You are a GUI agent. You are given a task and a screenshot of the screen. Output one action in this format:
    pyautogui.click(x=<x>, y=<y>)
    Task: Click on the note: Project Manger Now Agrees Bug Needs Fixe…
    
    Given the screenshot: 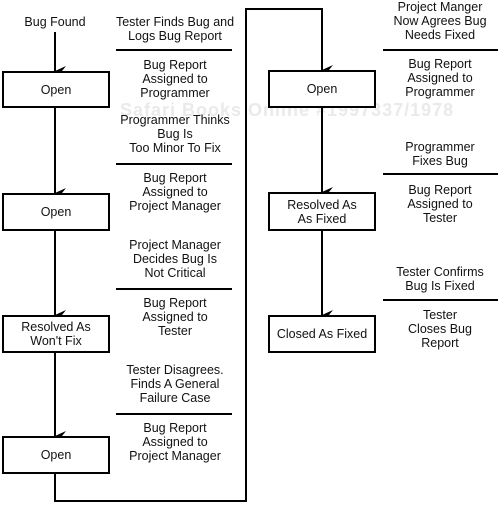 What is the action you would take?
    pyautogui.click(x=440, y=21)
    